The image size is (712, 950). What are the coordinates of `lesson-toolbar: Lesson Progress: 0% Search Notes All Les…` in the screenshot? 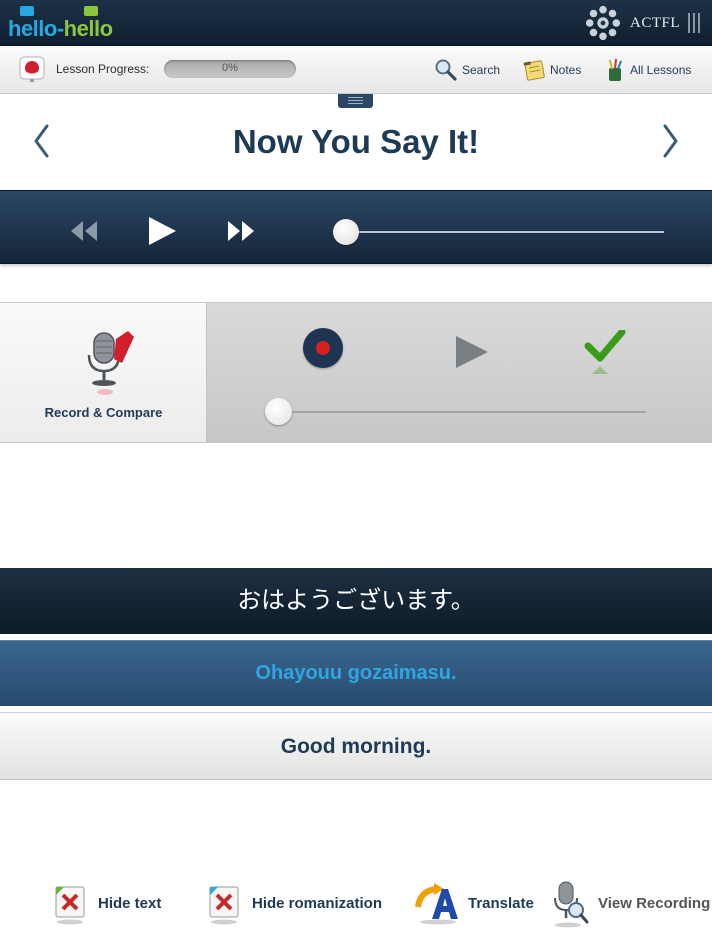 It's located at (356, 70).